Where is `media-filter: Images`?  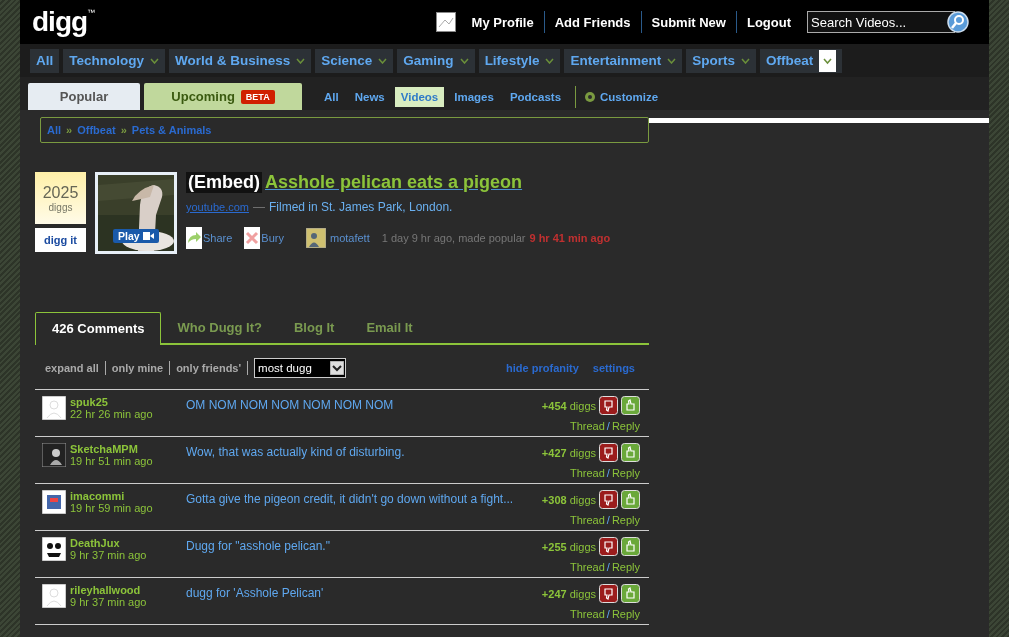 media-filter: Images is located at coordinates (474, 96).